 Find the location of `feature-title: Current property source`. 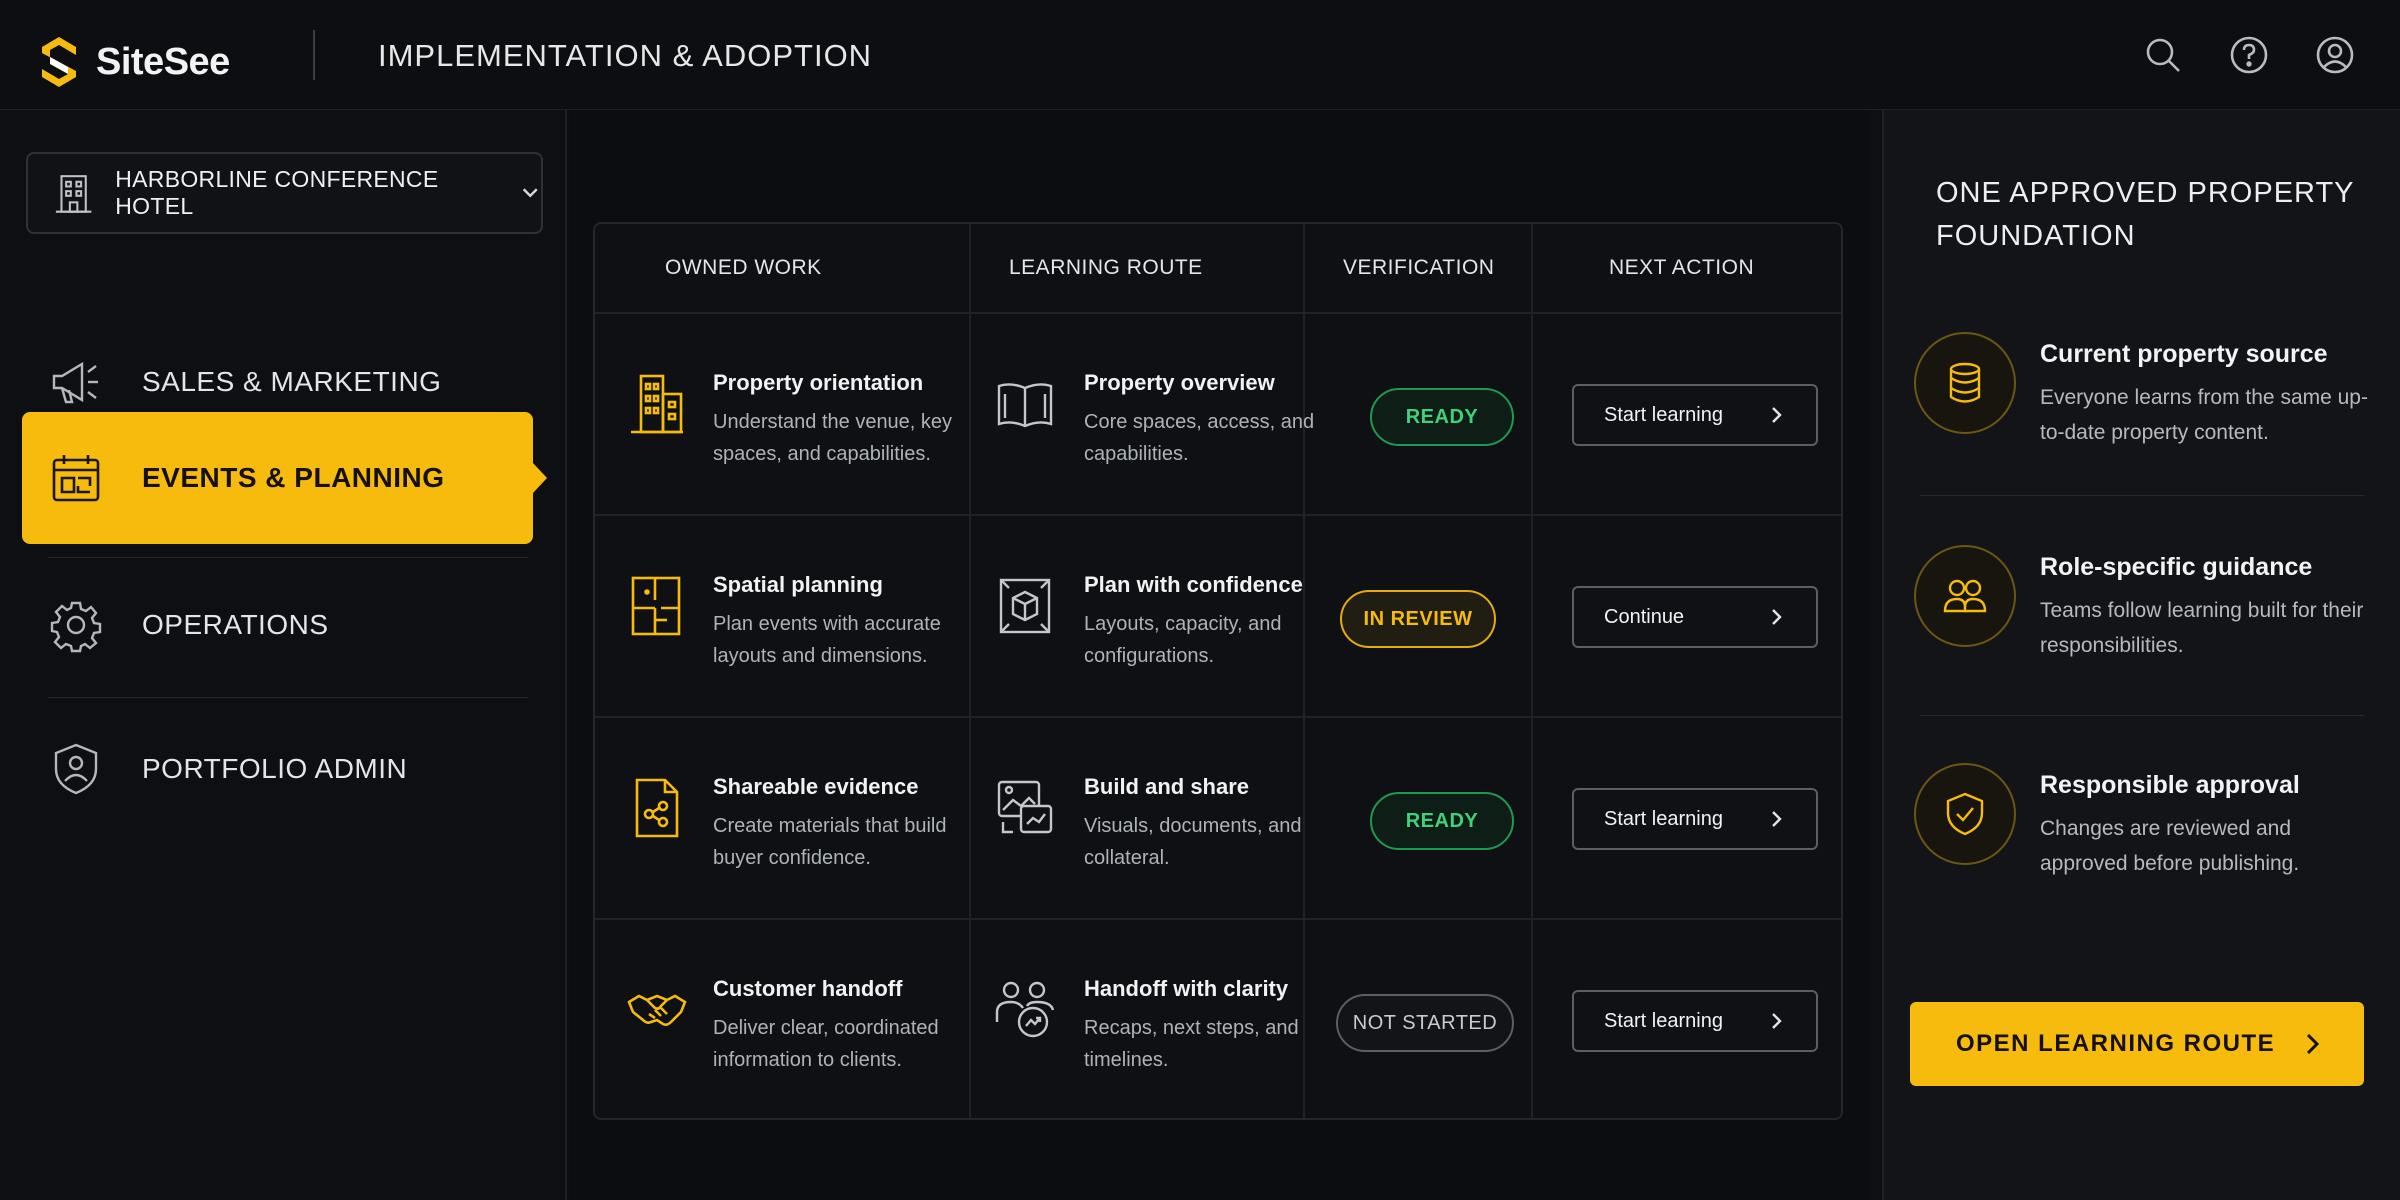

feature-title: Current property source is located at coordinates (2184, 354).